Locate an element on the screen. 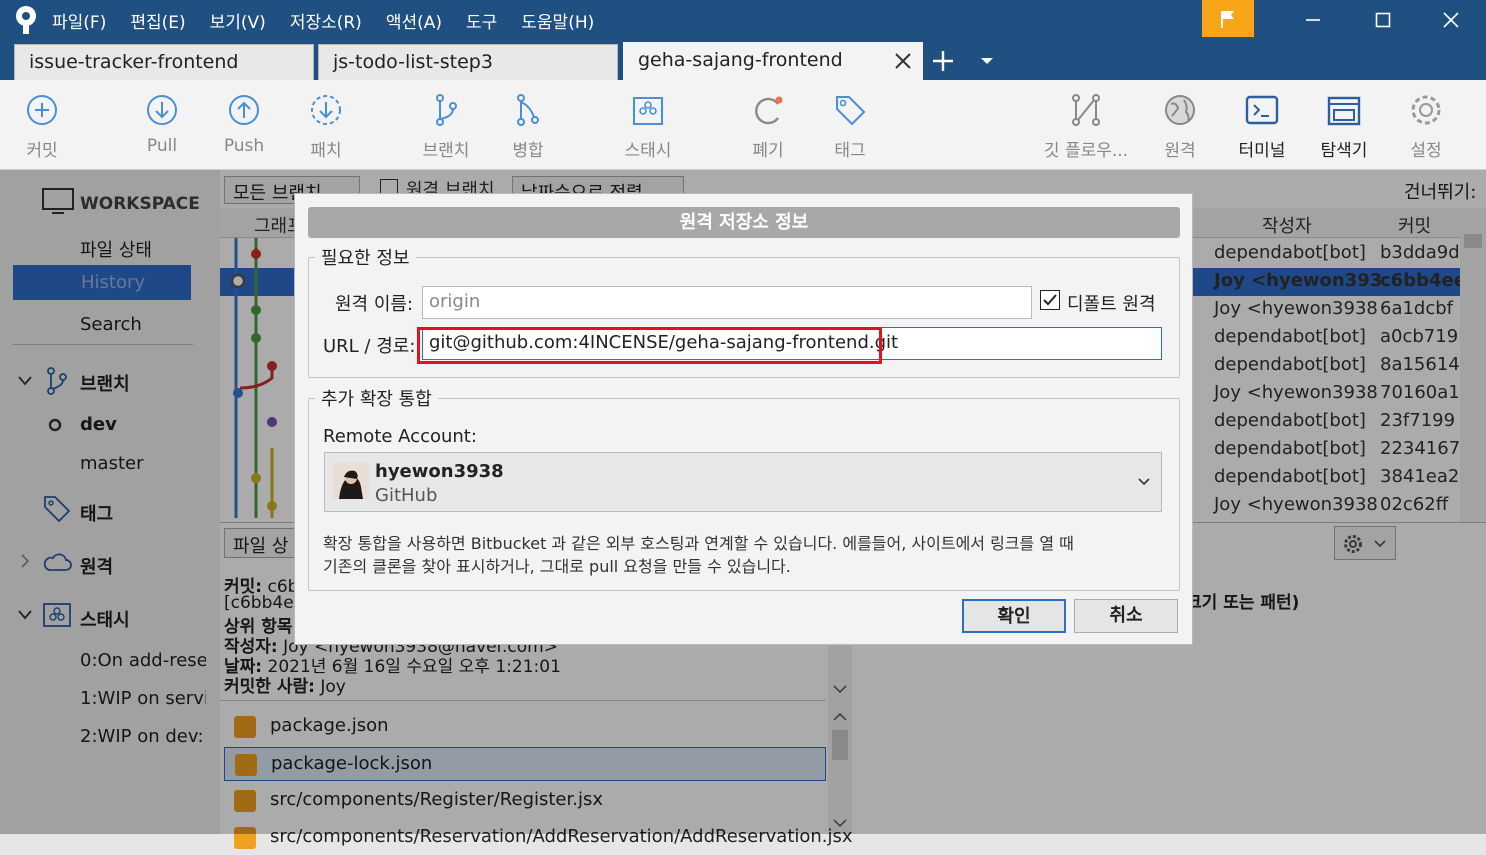  commit-label: 커밋 is located at coordinates (42, 151).